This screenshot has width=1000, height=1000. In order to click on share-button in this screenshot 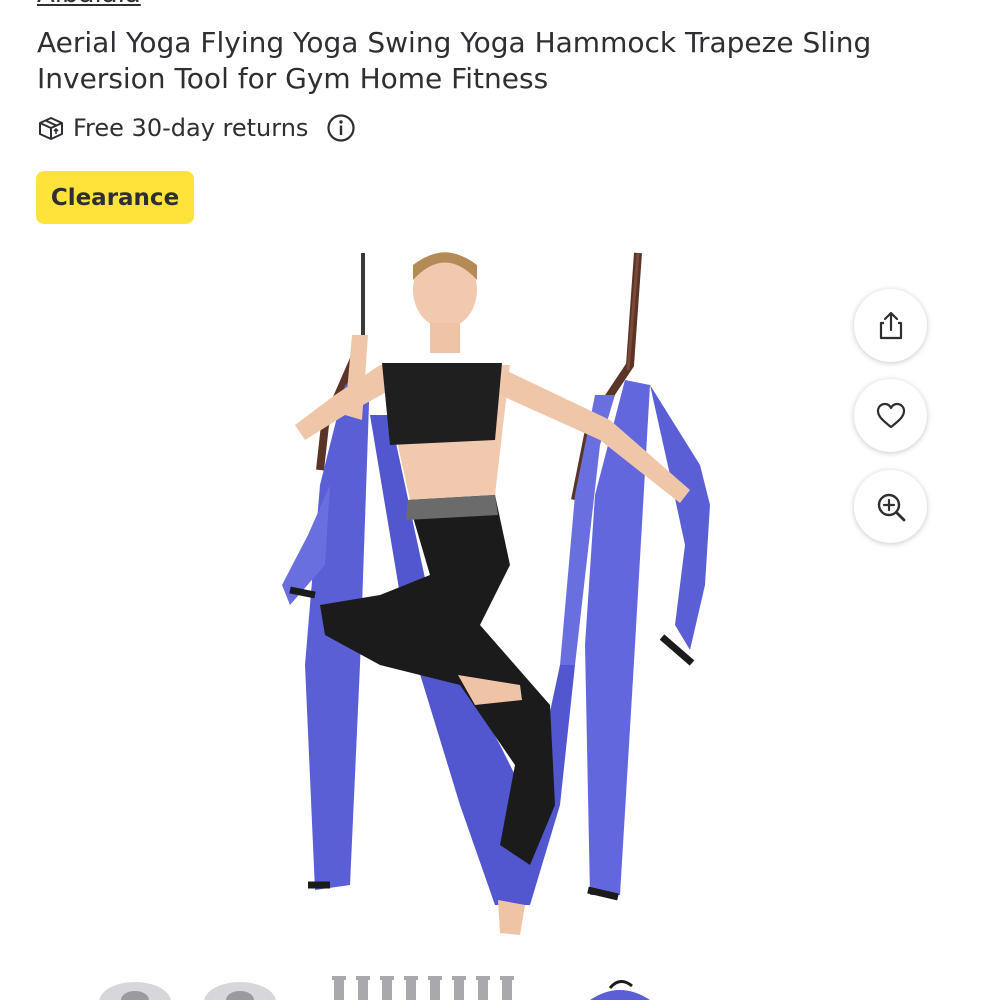, I will do `click(890, 325)`.